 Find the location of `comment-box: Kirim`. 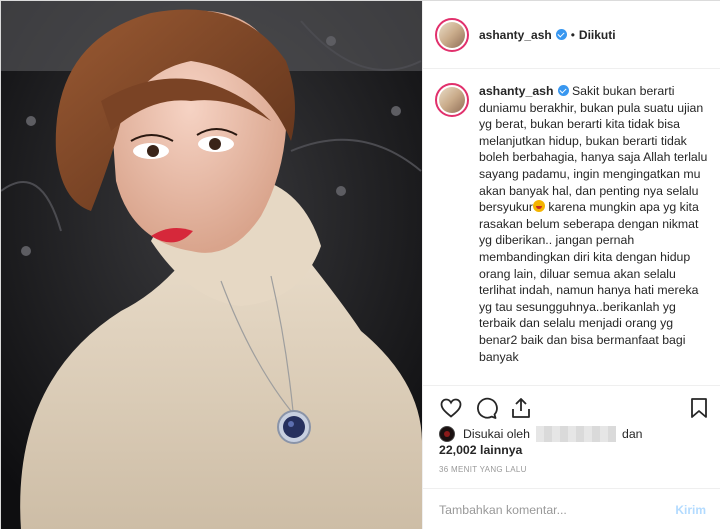

comment-box: Kirim is located at coordinates (571, 508).